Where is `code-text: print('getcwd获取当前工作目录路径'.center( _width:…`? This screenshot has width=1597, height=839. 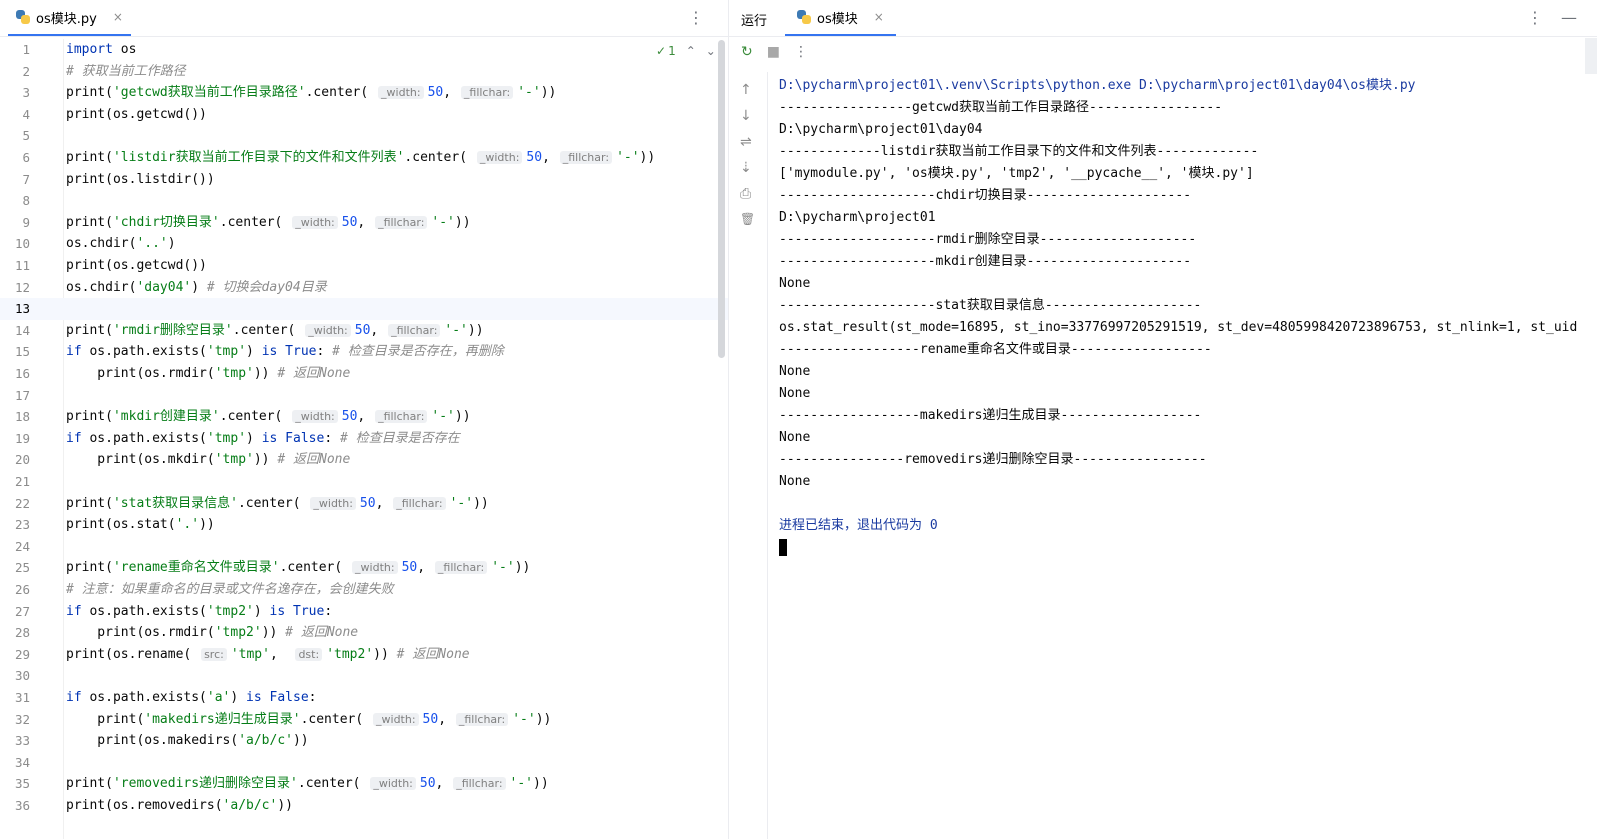
code-text: print('getcwd获取当前工作目录路径'.center( _width:… is located at coordinates (311, 93).